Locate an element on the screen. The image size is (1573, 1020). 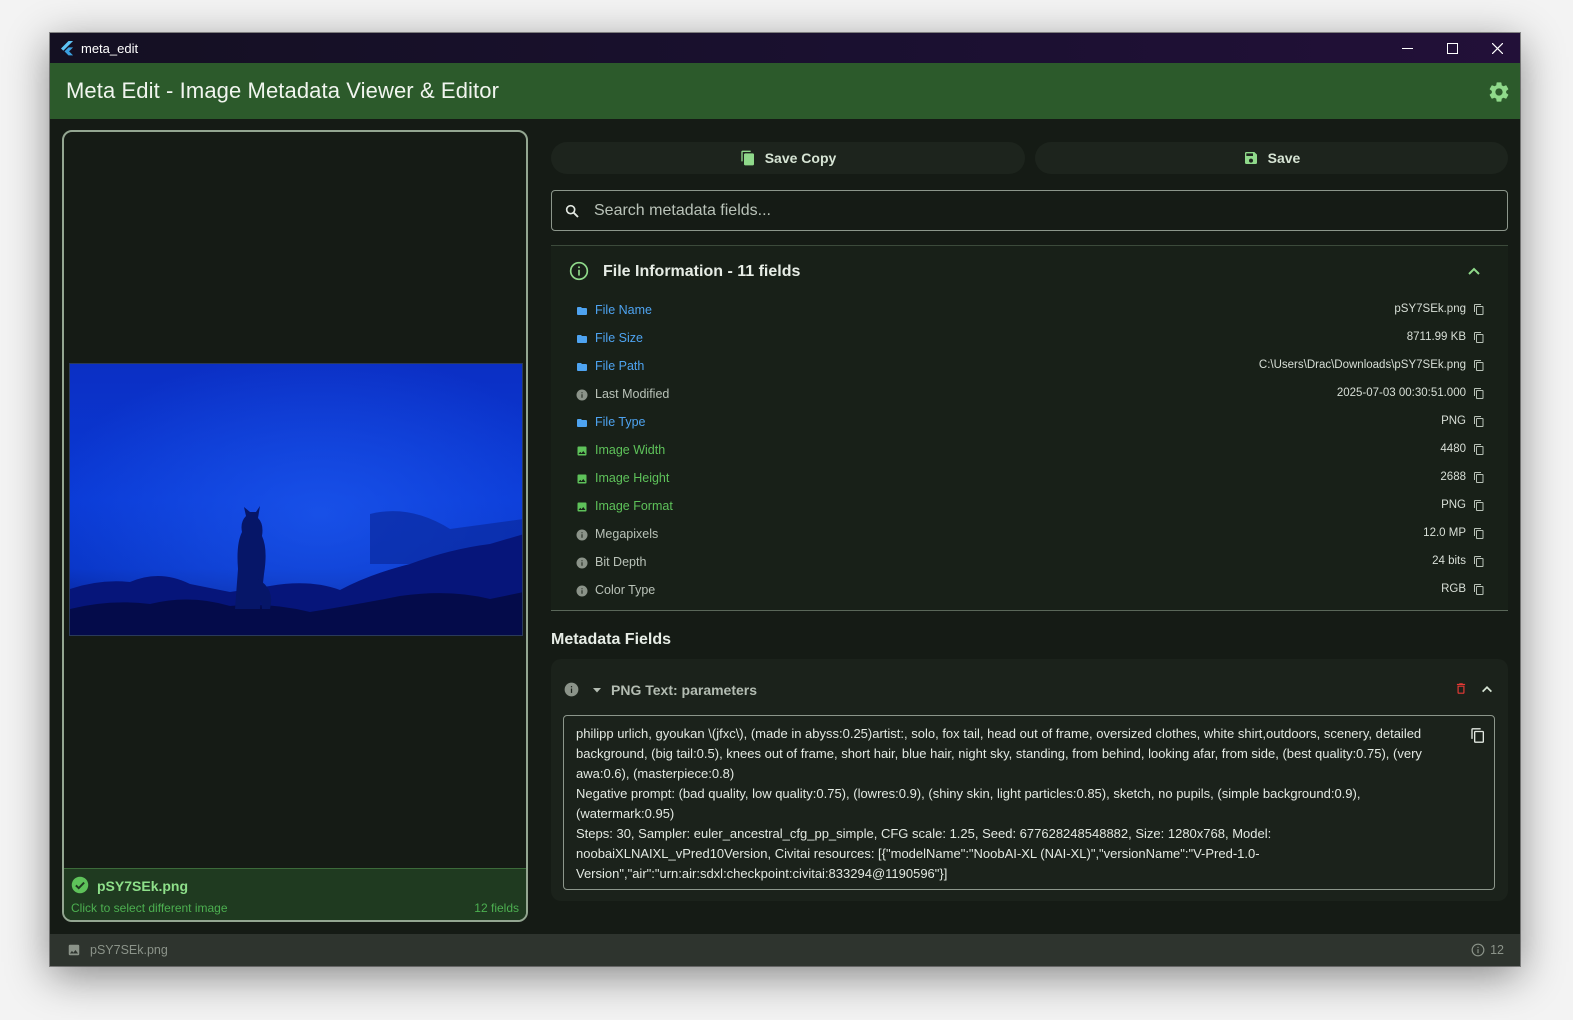
image-preview is located at coordinates (296, 499).